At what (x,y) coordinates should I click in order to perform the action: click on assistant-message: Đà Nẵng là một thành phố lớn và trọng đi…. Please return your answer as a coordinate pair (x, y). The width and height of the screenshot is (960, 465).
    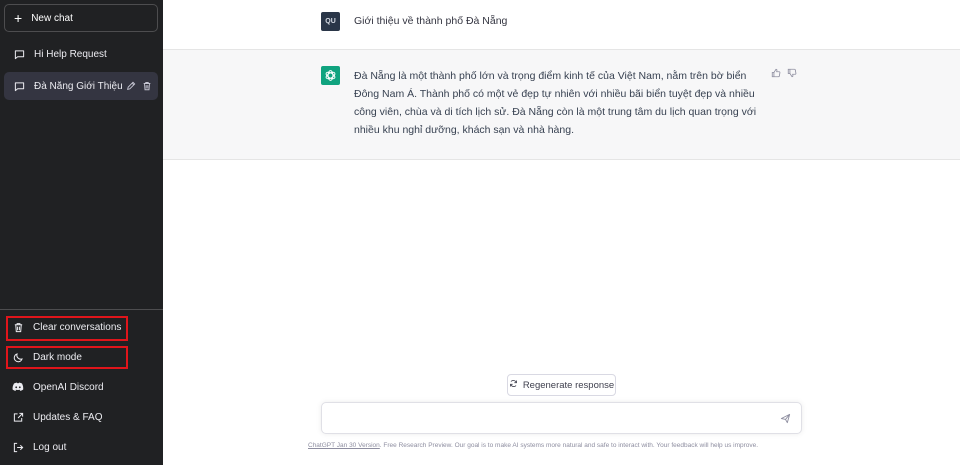
    Looking at the image, I should click on (555, 103).